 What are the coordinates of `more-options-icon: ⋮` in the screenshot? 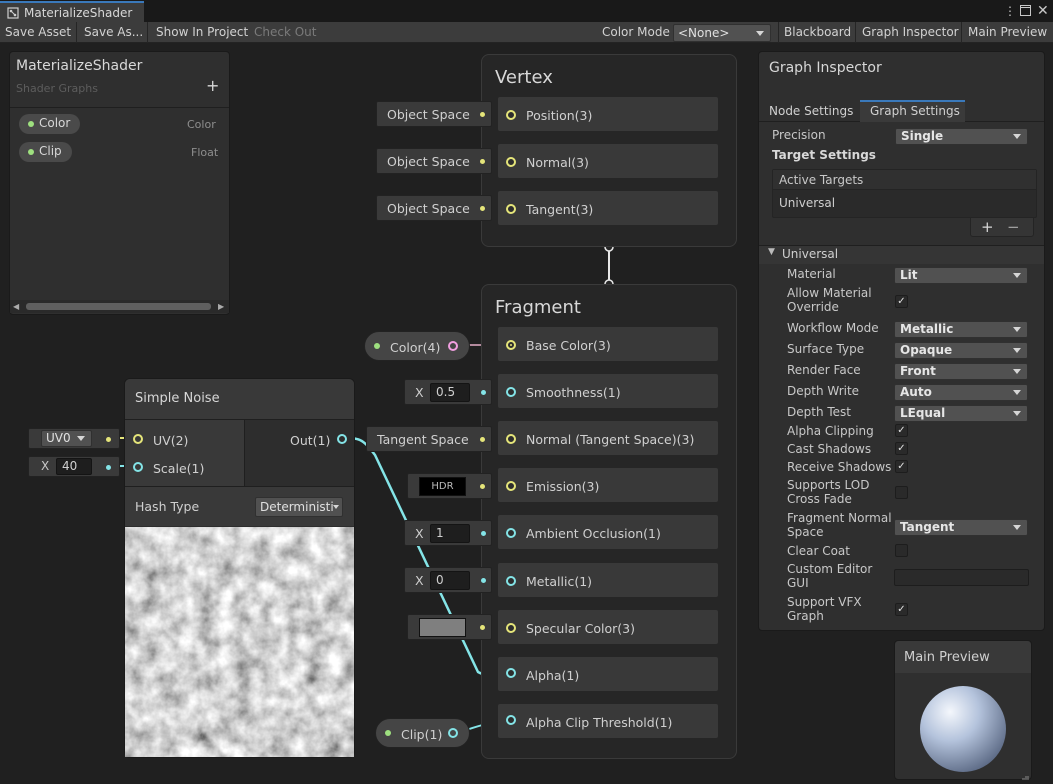 It's located at (1010, 11).